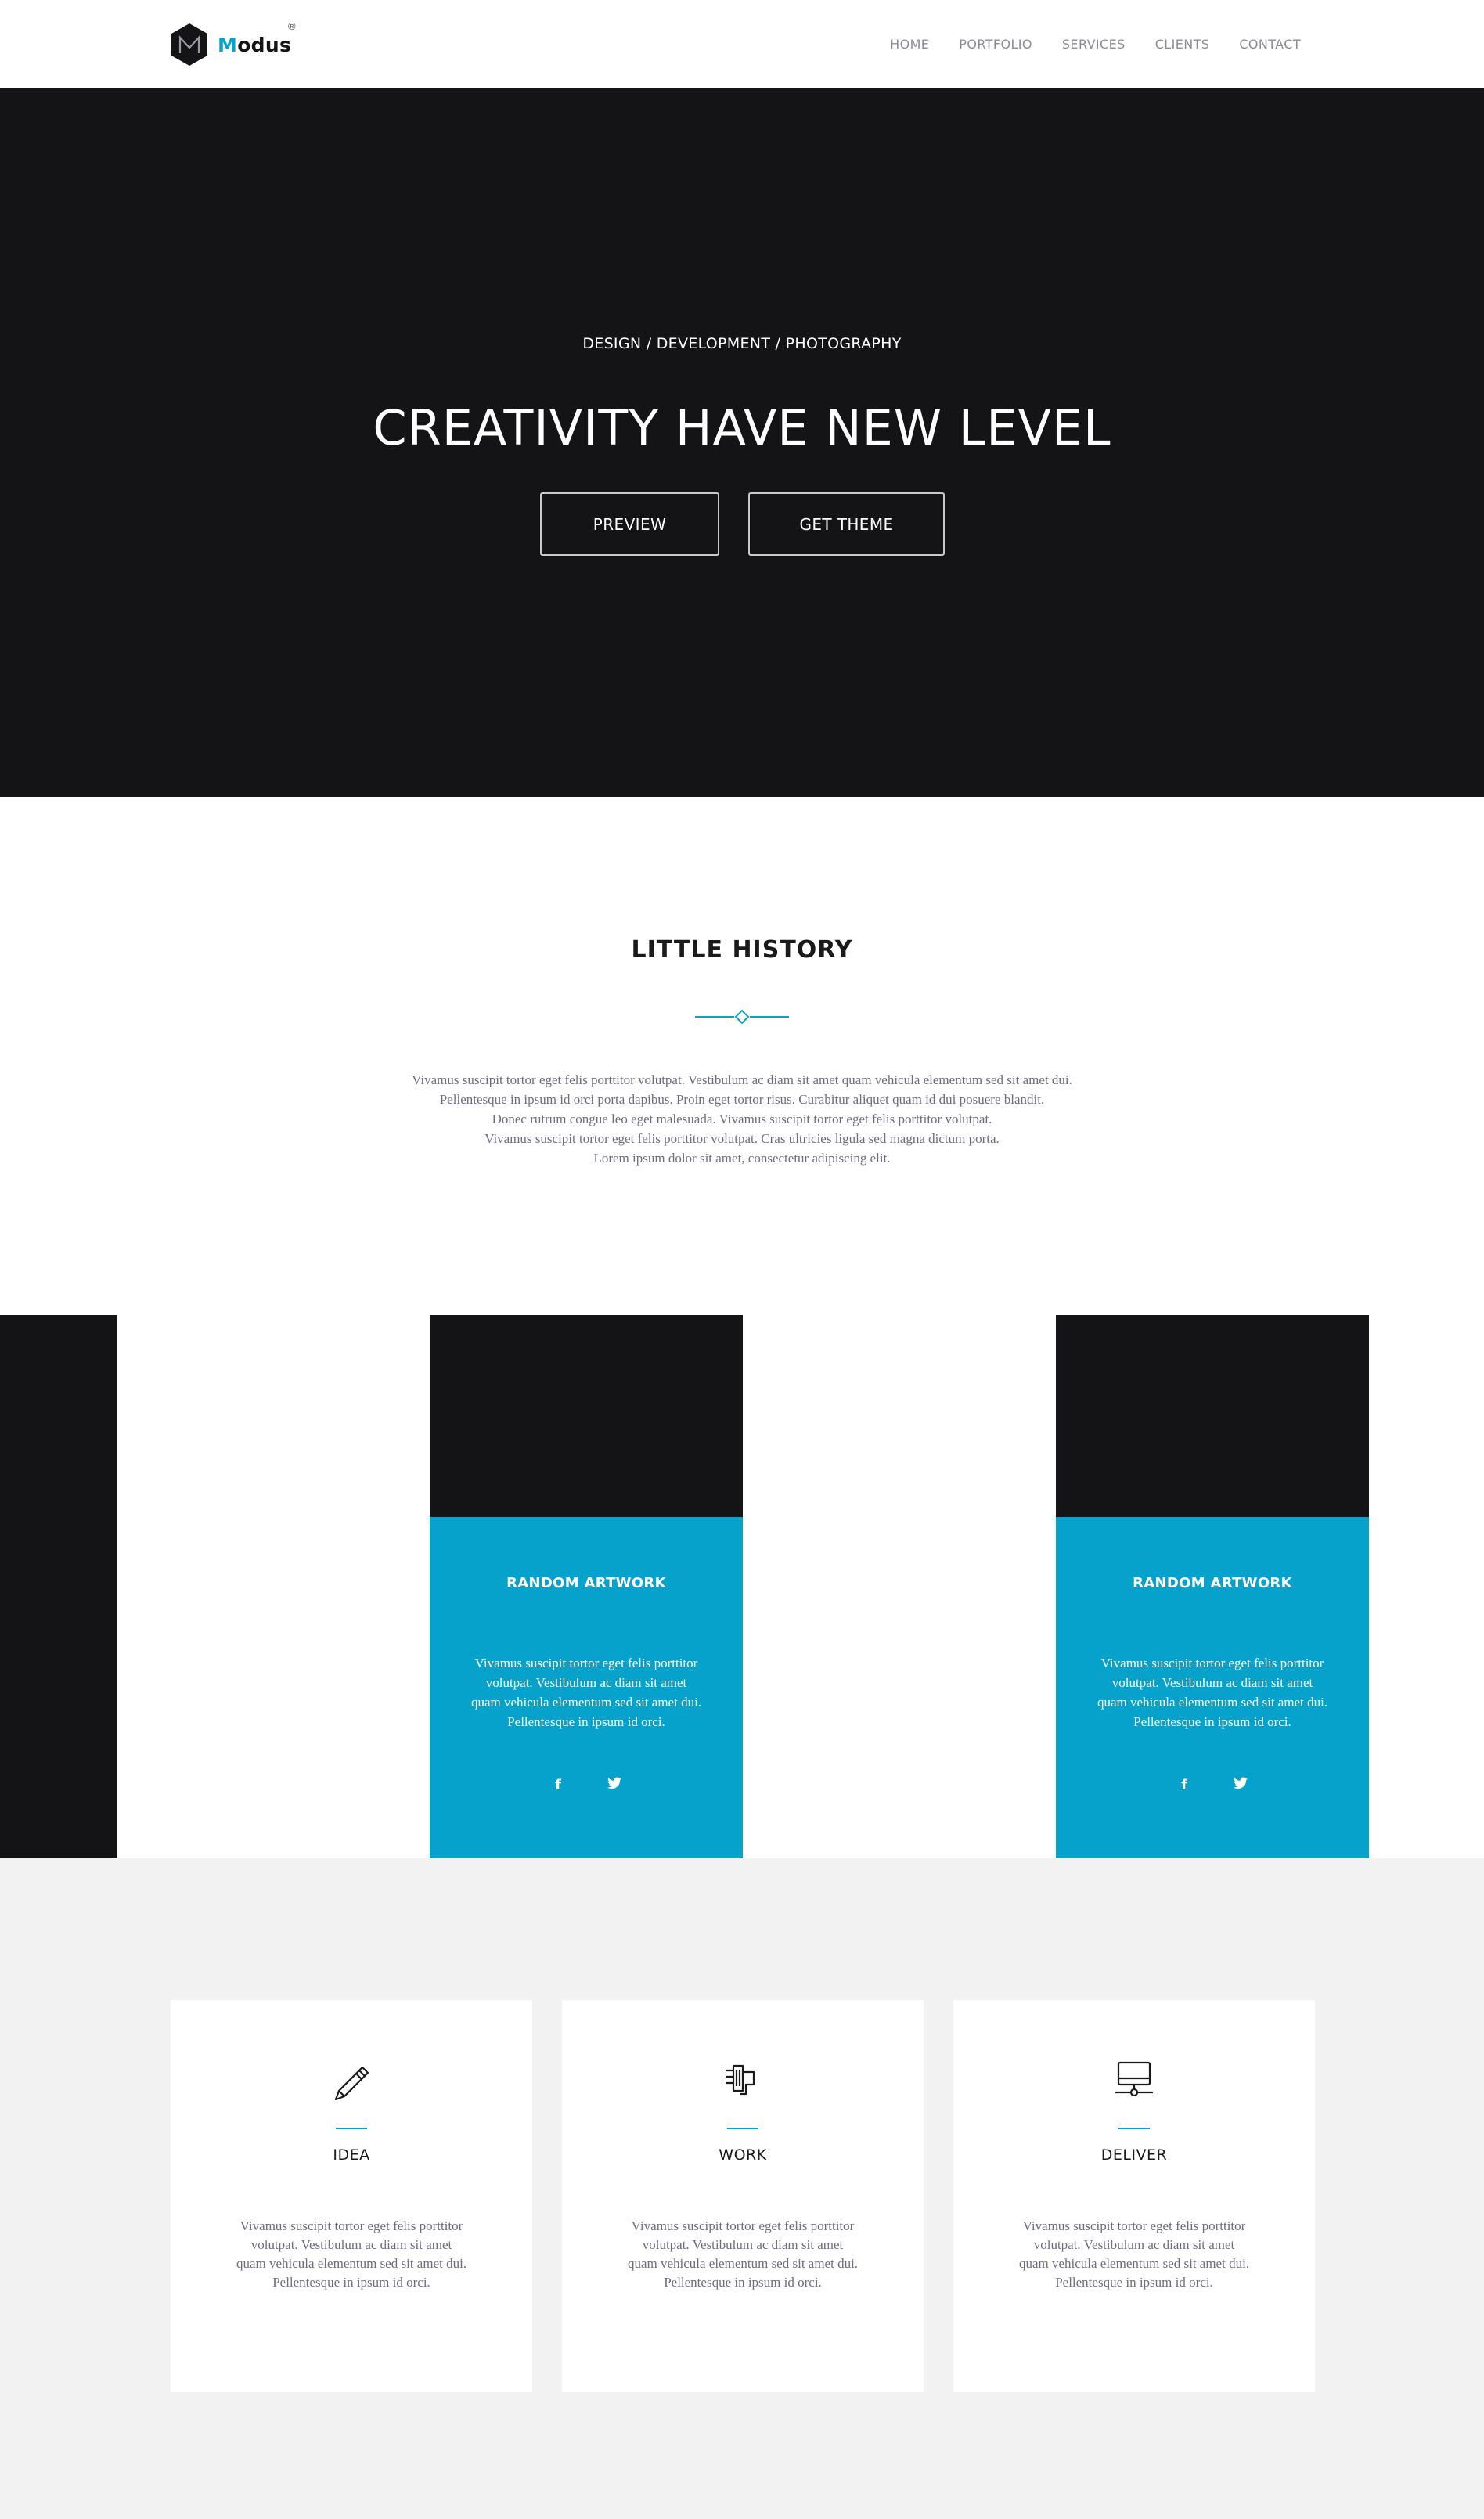 This screenshot has height=2519, width=1484. What do you see at coordinates (742, 1017) in the screenshot?
I see `diamond-divider-icon` at bounding box center [742, 1017].